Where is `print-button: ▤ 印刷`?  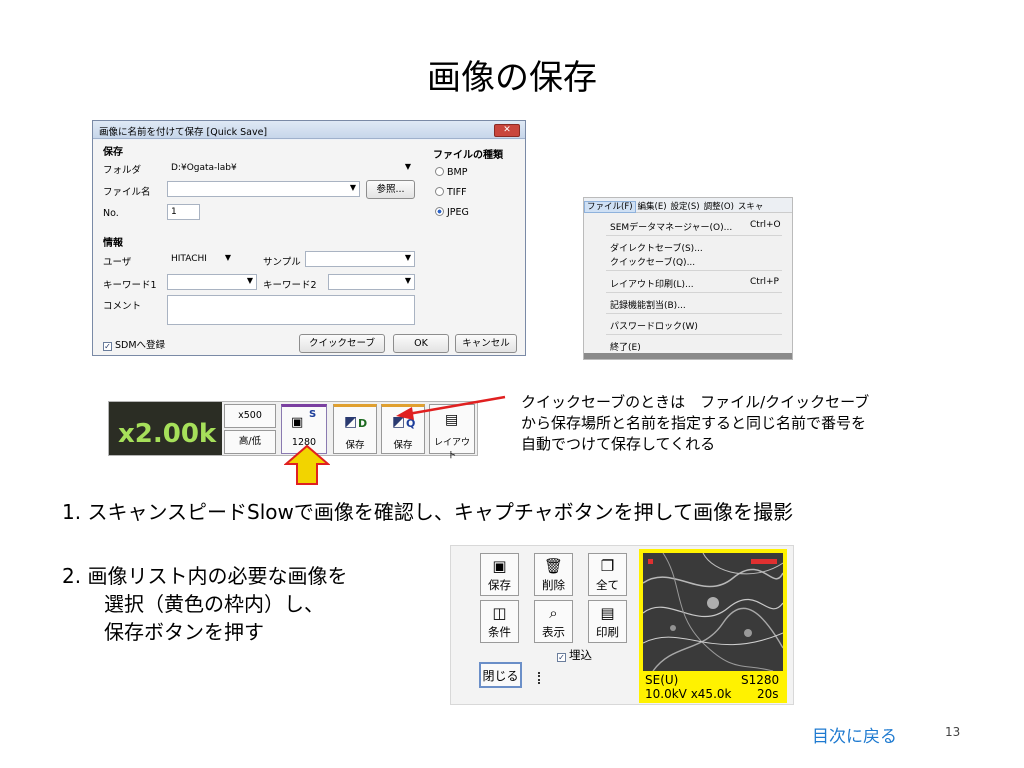 print-button: ▤ 印刷 is located at coordinates (607, 621).